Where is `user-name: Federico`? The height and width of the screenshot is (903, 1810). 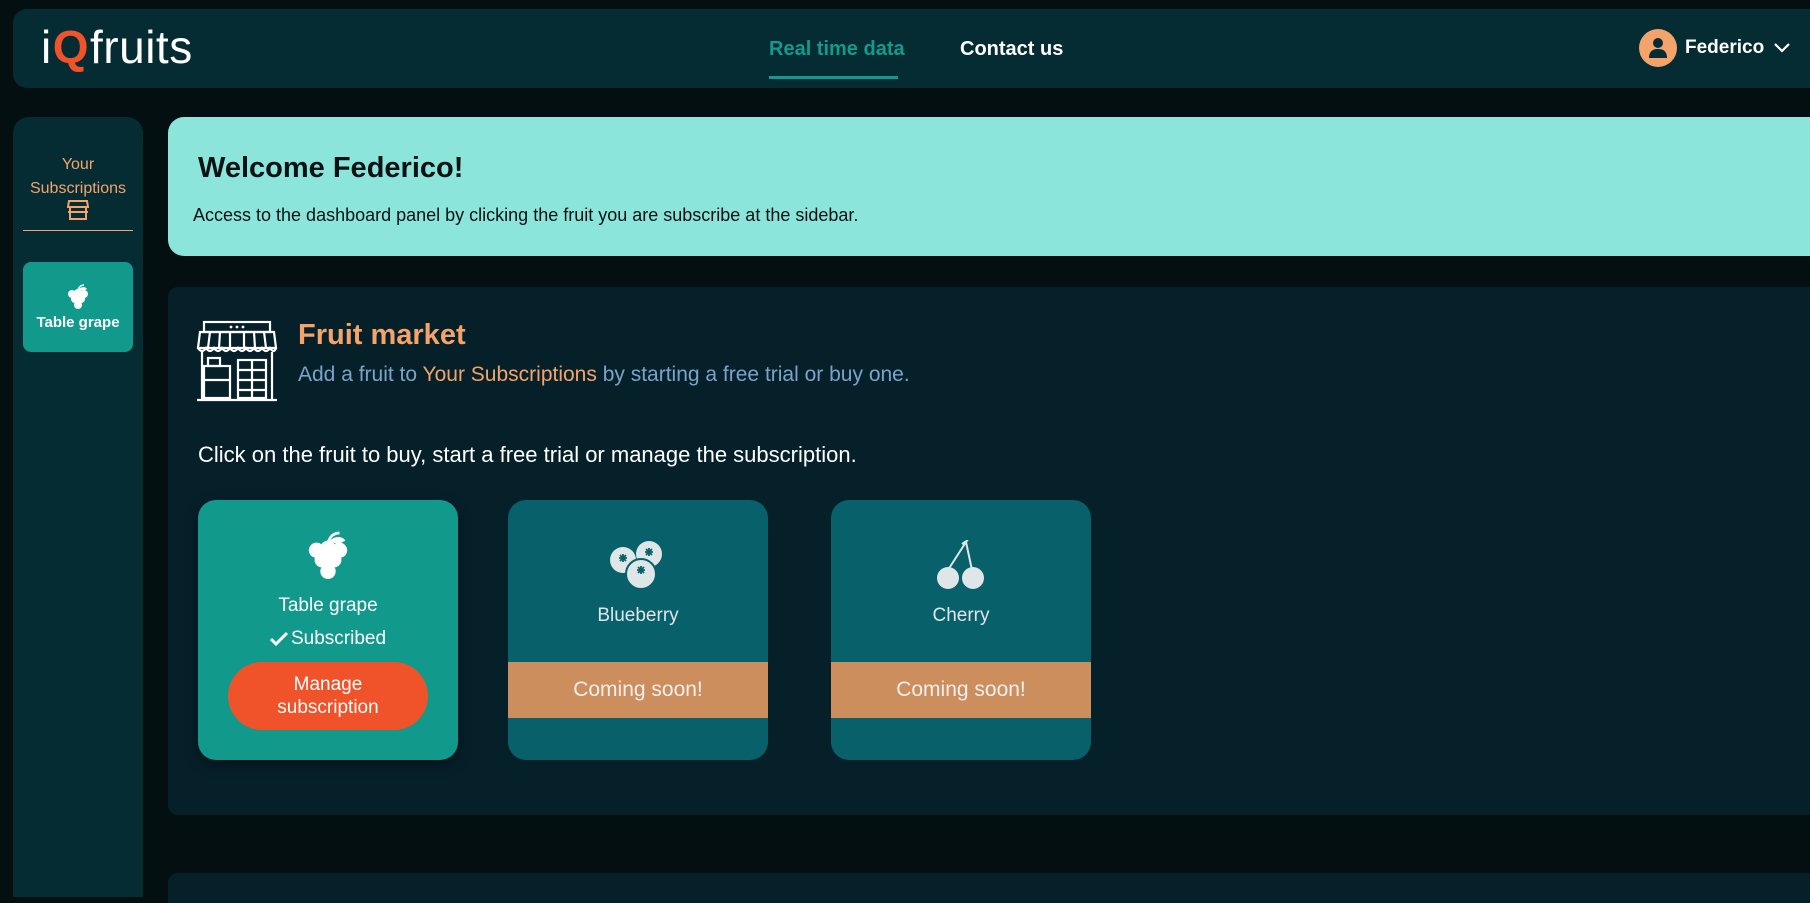 user-name: Federico is located at coordinates (1725, 47).